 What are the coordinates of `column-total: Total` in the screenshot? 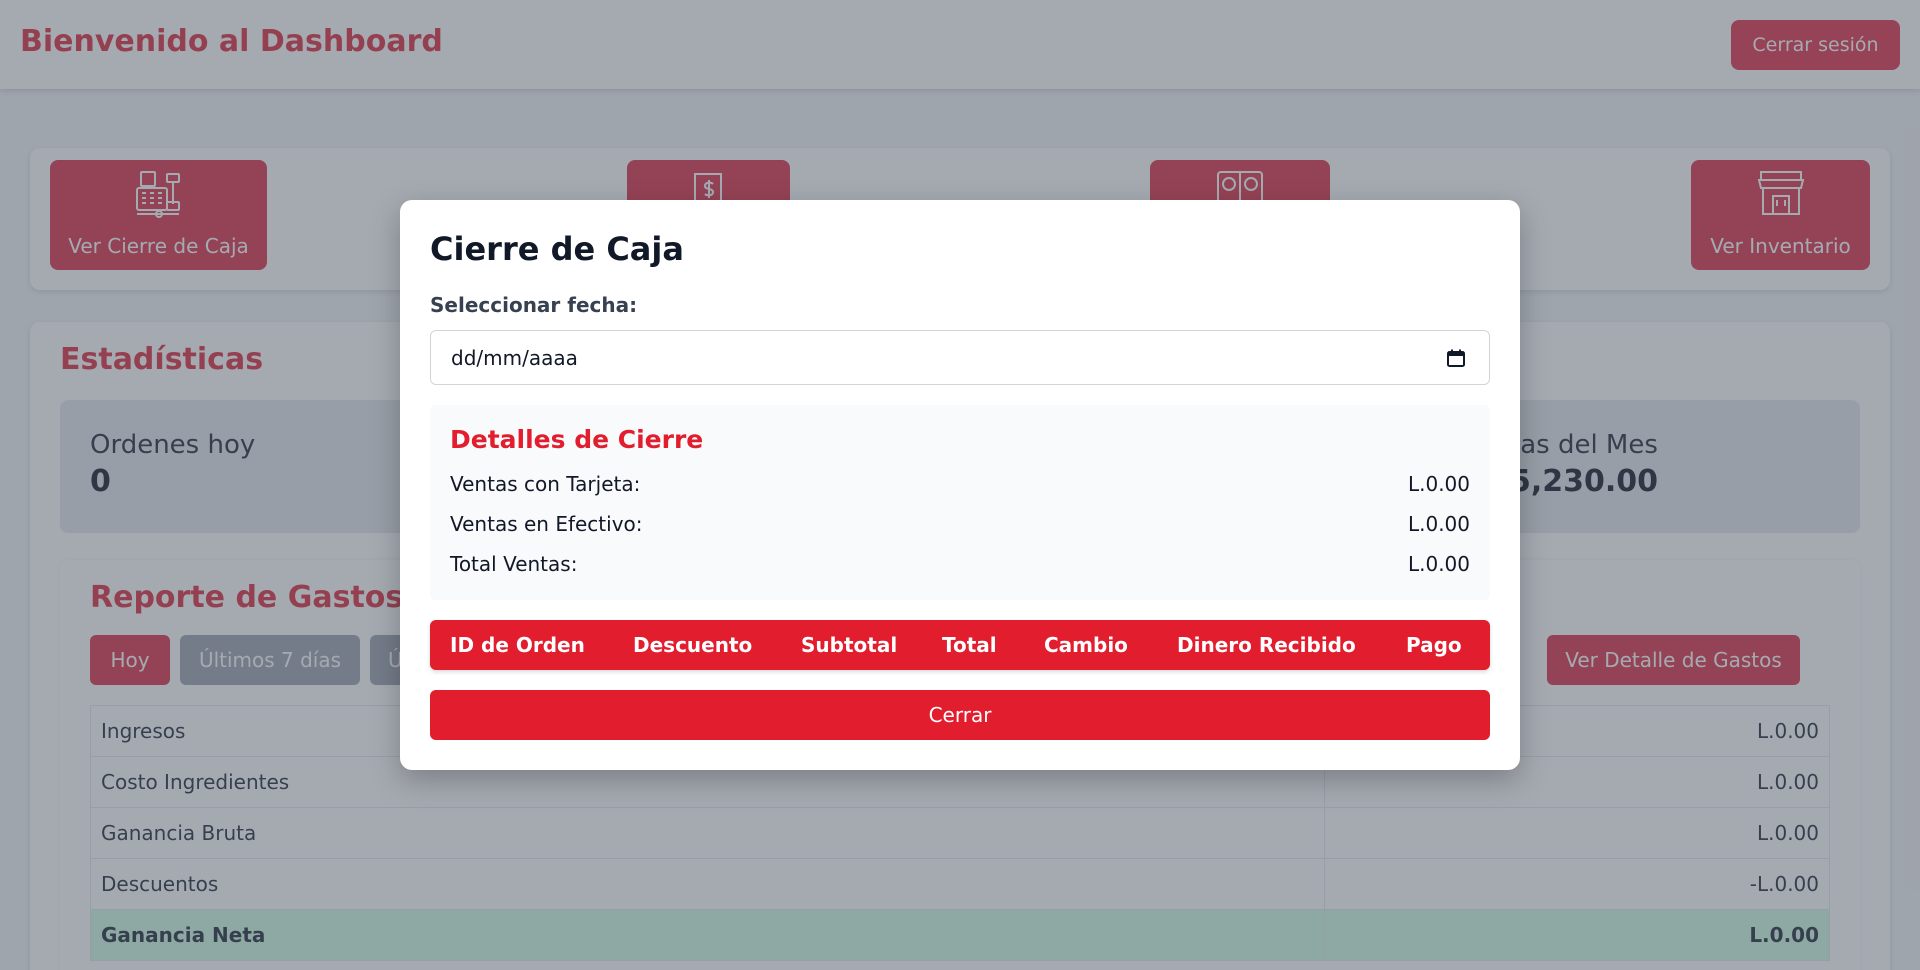 It's located at (969, 645).